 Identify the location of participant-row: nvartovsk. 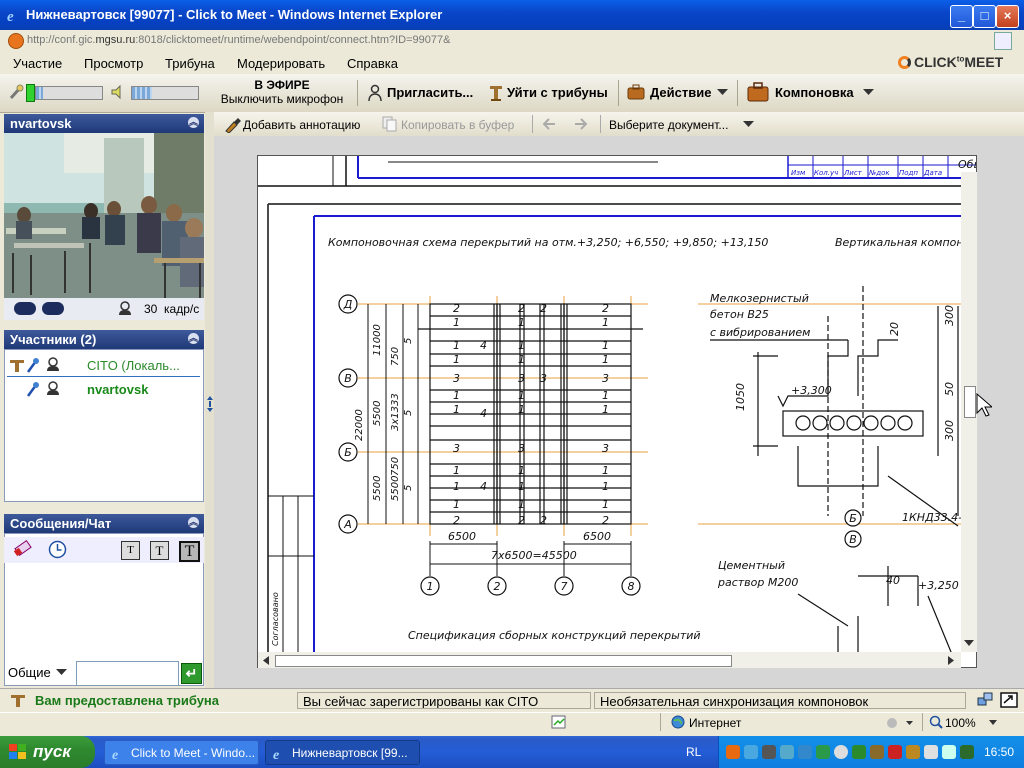
(103, 389).